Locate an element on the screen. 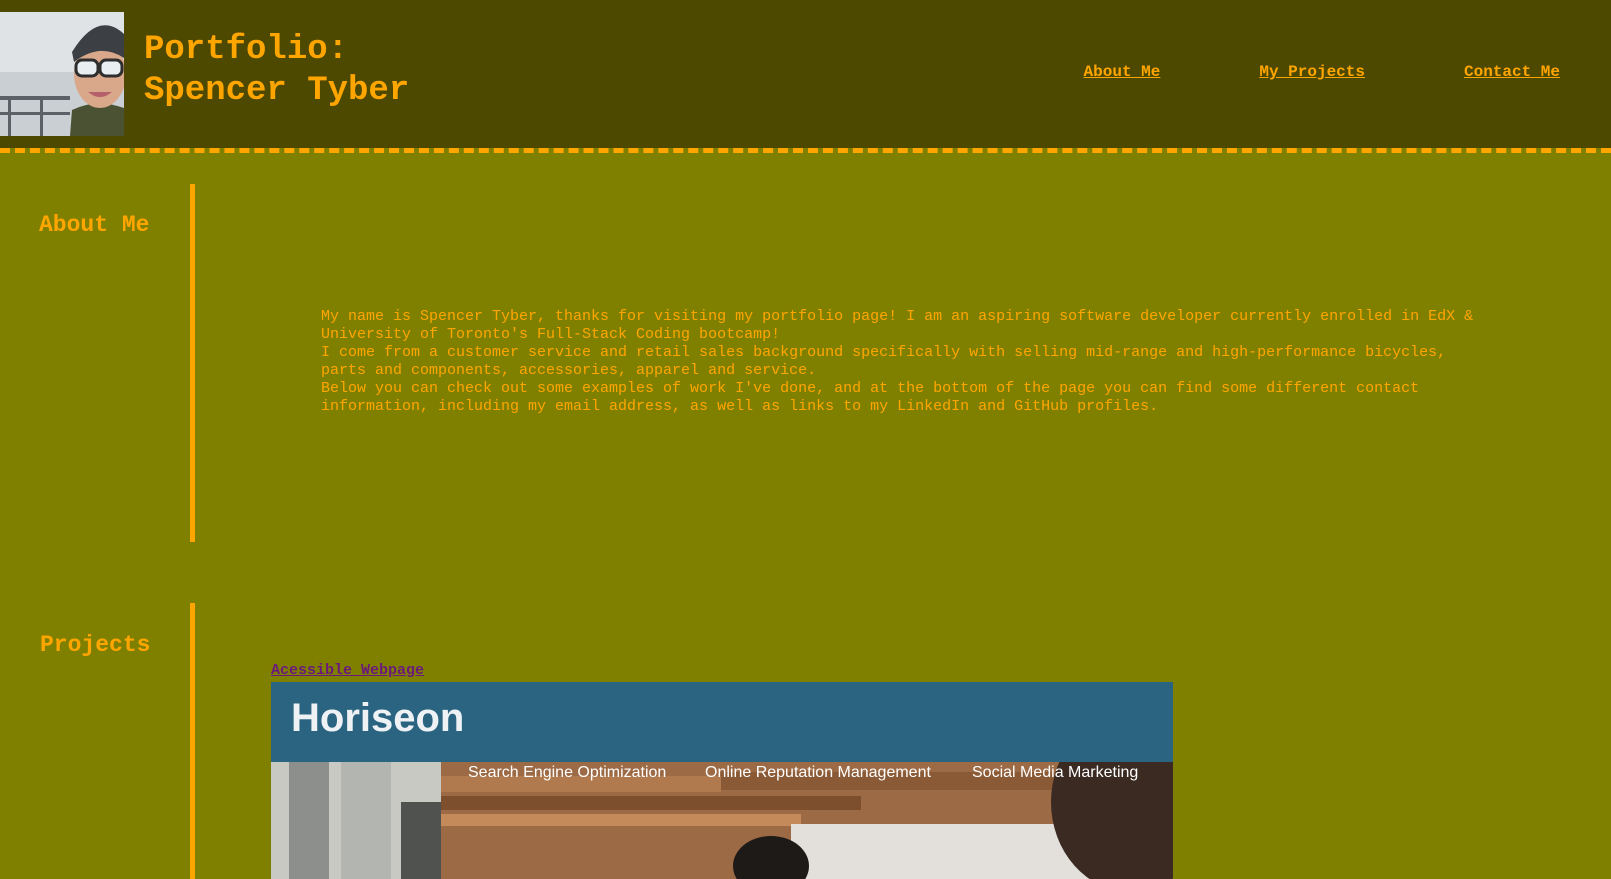 The height and width of the screenshot is (879, 1611). nav-link-my-projects: My Projects is located at coordinates (1312, 72).